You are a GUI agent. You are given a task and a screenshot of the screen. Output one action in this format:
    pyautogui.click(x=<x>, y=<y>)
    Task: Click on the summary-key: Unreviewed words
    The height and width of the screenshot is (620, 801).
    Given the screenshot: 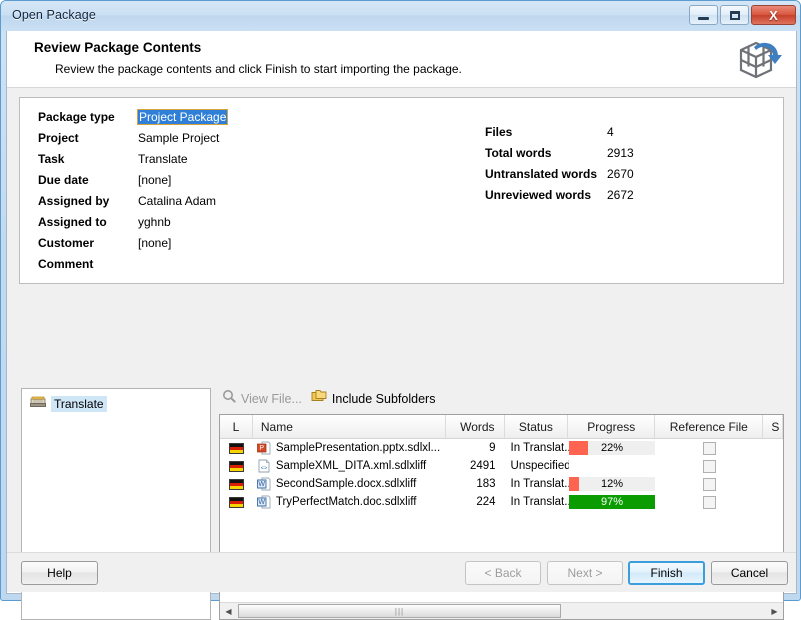 What is the action you would take?
    pyautogui.click(x=538, y=194)
    